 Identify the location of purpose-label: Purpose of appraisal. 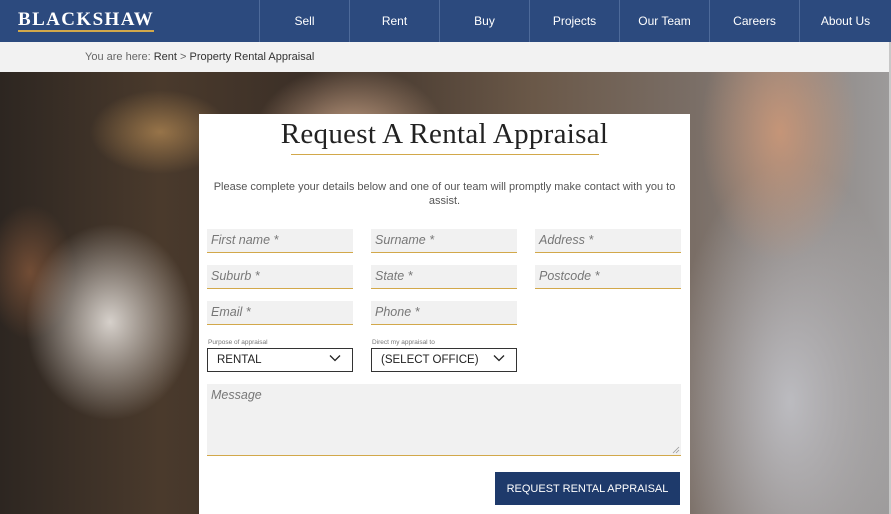
(238, 342).